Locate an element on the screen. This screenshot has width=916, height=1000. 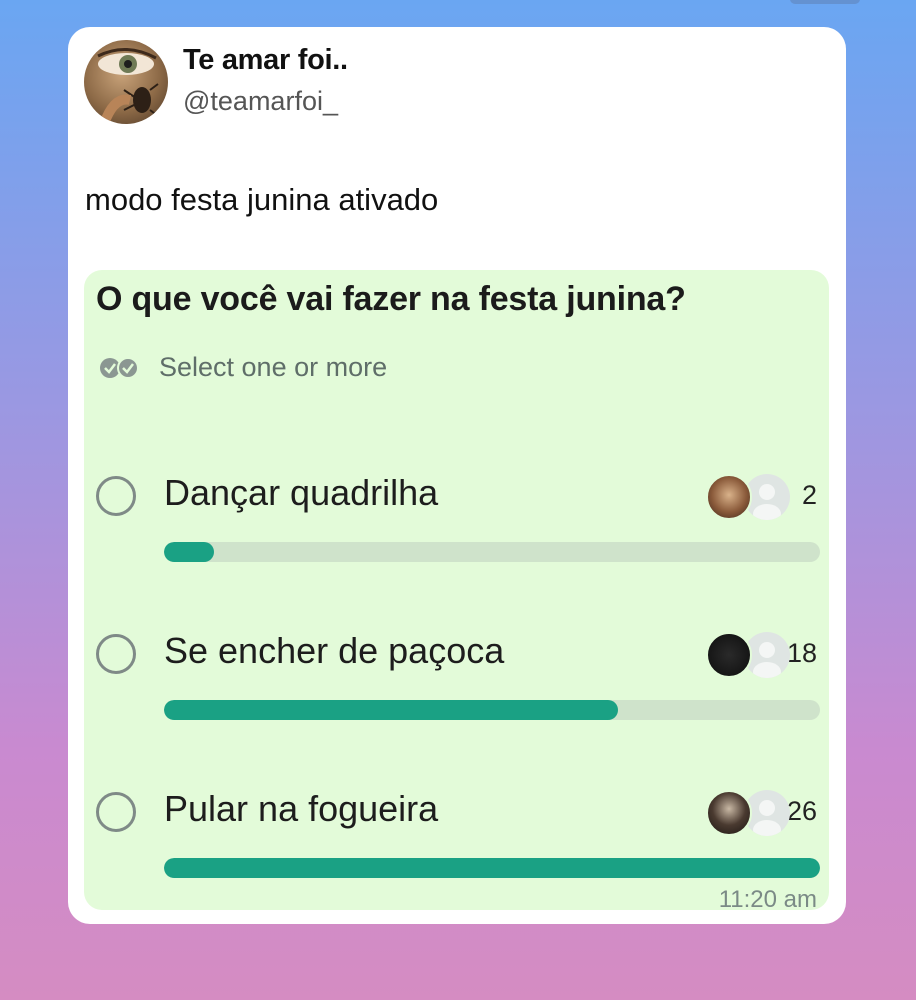
option-label: Dançar quadrilha is located at coordinates (301, 493).